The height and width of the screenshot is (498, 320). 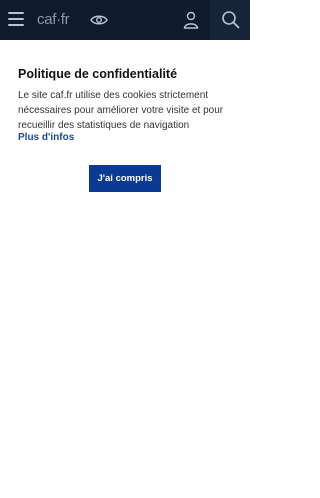 I want to click on top-header: caf·fr, so click(x=125, y=20).